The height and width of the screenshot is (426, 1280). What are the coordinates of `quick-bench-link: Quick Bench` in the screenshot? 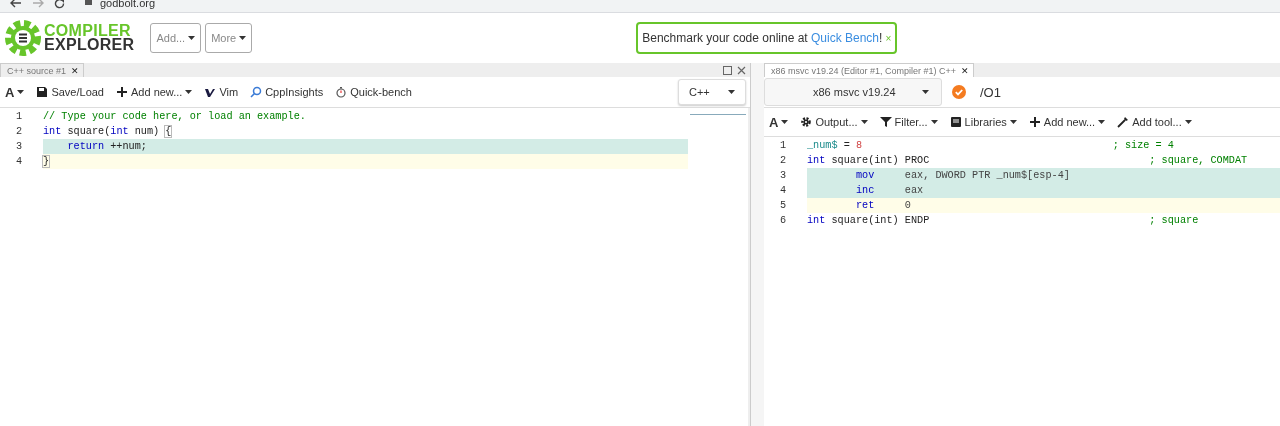 It's located at (845, 38).